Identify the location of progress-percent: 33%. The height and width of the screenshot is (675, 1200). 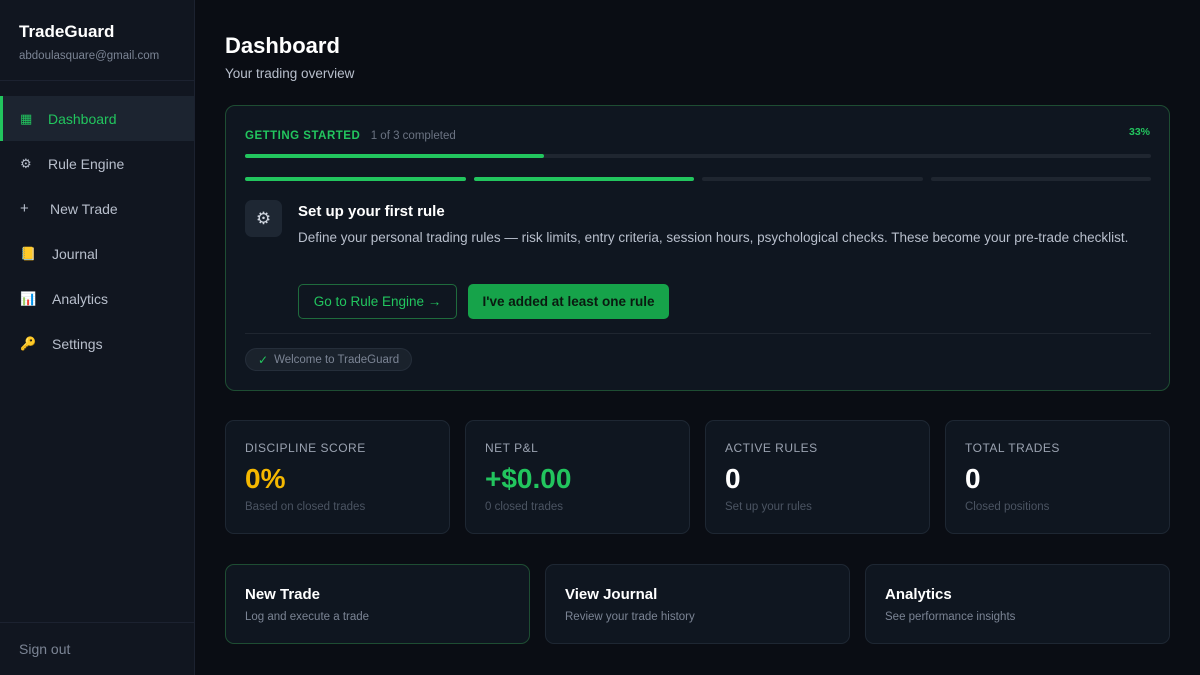
(1139, 132).